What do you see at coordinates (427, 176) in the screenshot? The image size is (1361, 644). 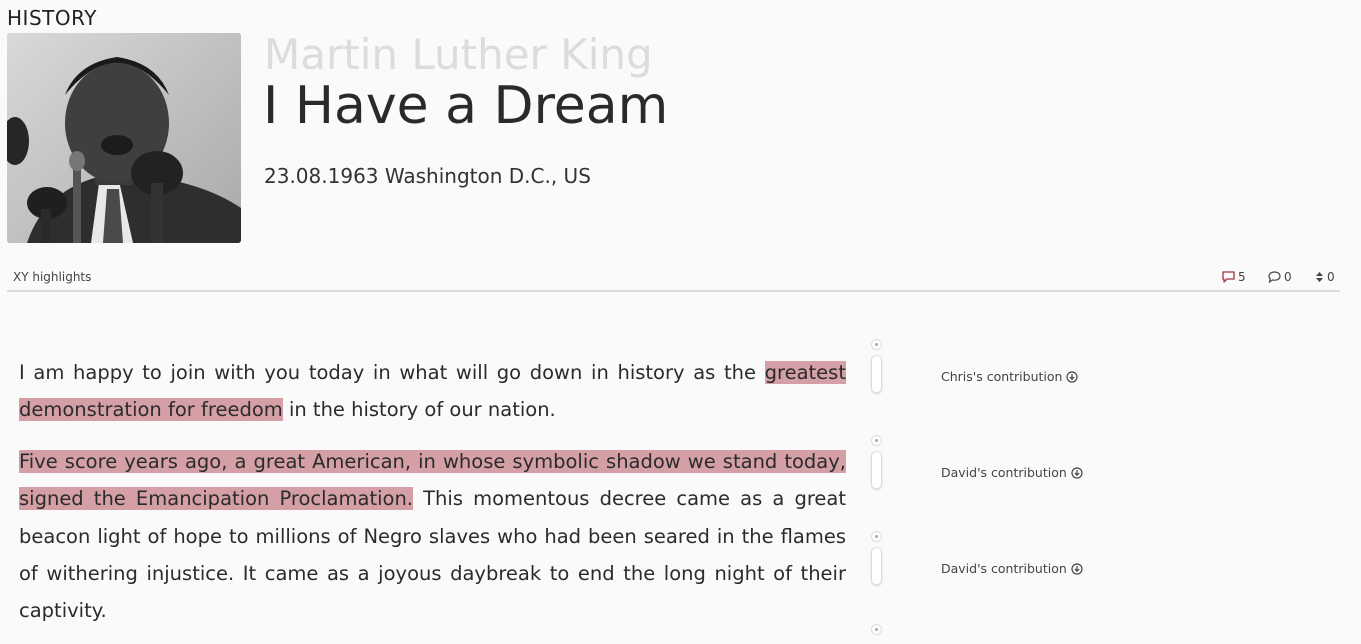 I see `date-location: 23.08.1963 Washington D.C., US` at bounding box center [427, 176].